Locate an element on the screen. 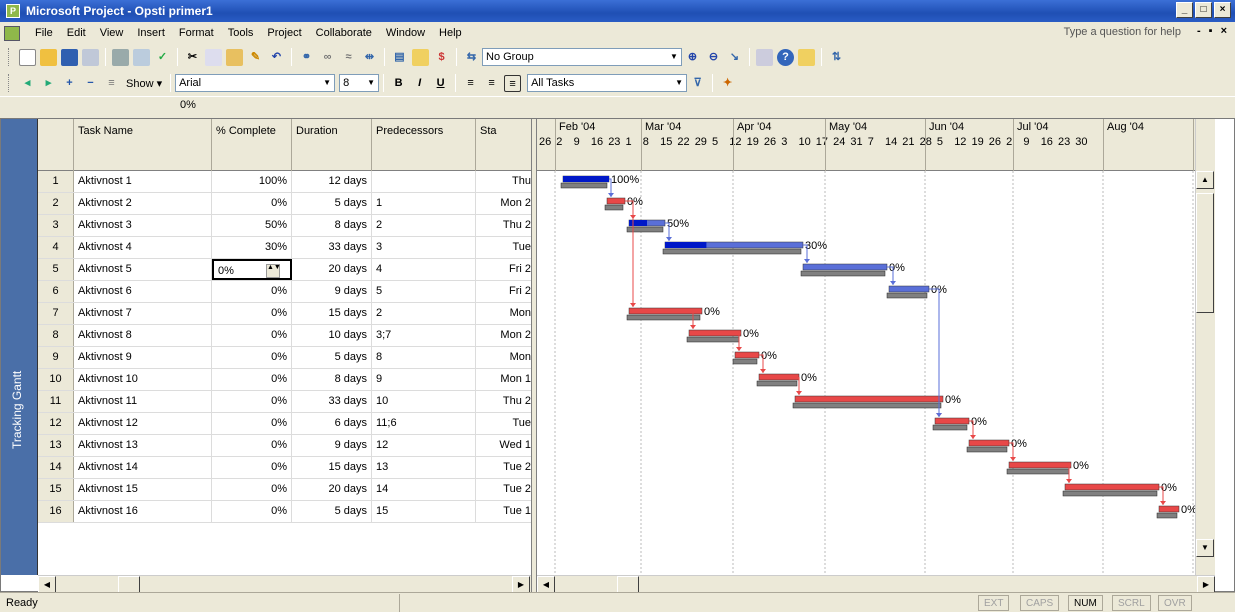 The height and width of the screenshot is (612, 1235). task-duration: 15 days is located at coordinates (332, 313).